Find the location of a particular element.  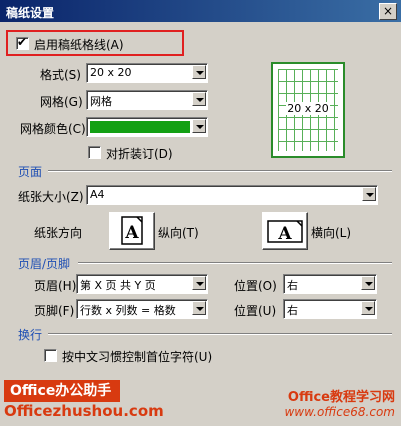

close-button: × is located at coordinates (388, 11).